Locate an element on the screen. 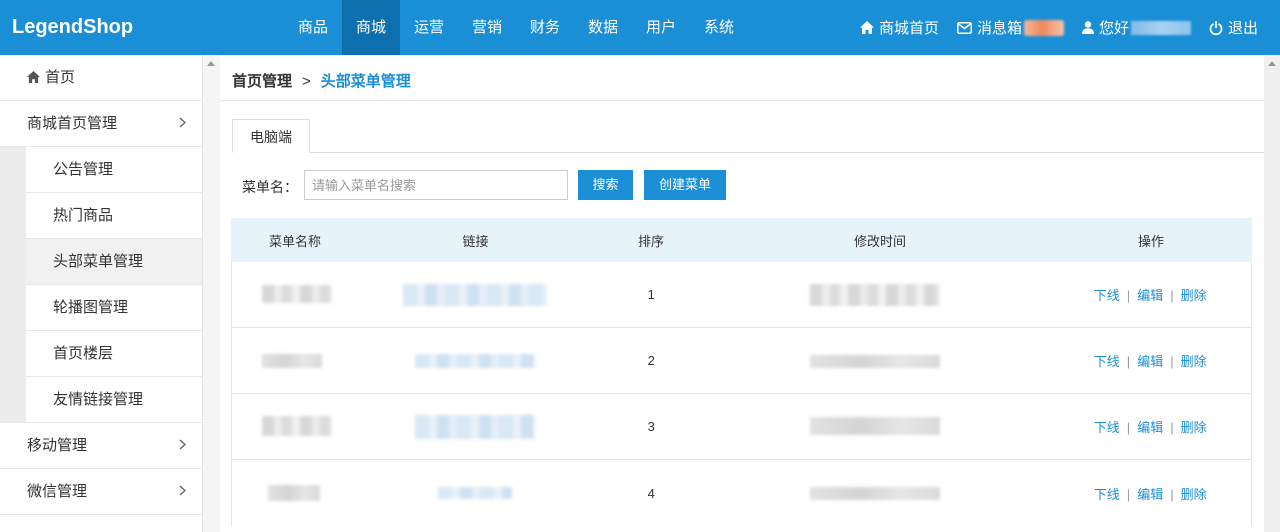 This screenshot has height=532, width=1280. nav-item-mall: 商城 is located at coordinates (371, 27).